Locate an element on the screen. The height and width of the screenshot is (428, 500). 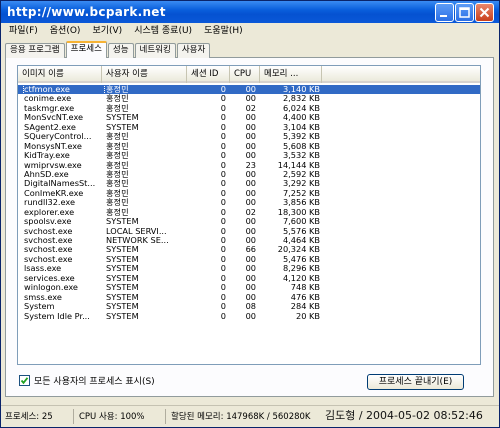
maximize-button is located at coordinates (464, 12).